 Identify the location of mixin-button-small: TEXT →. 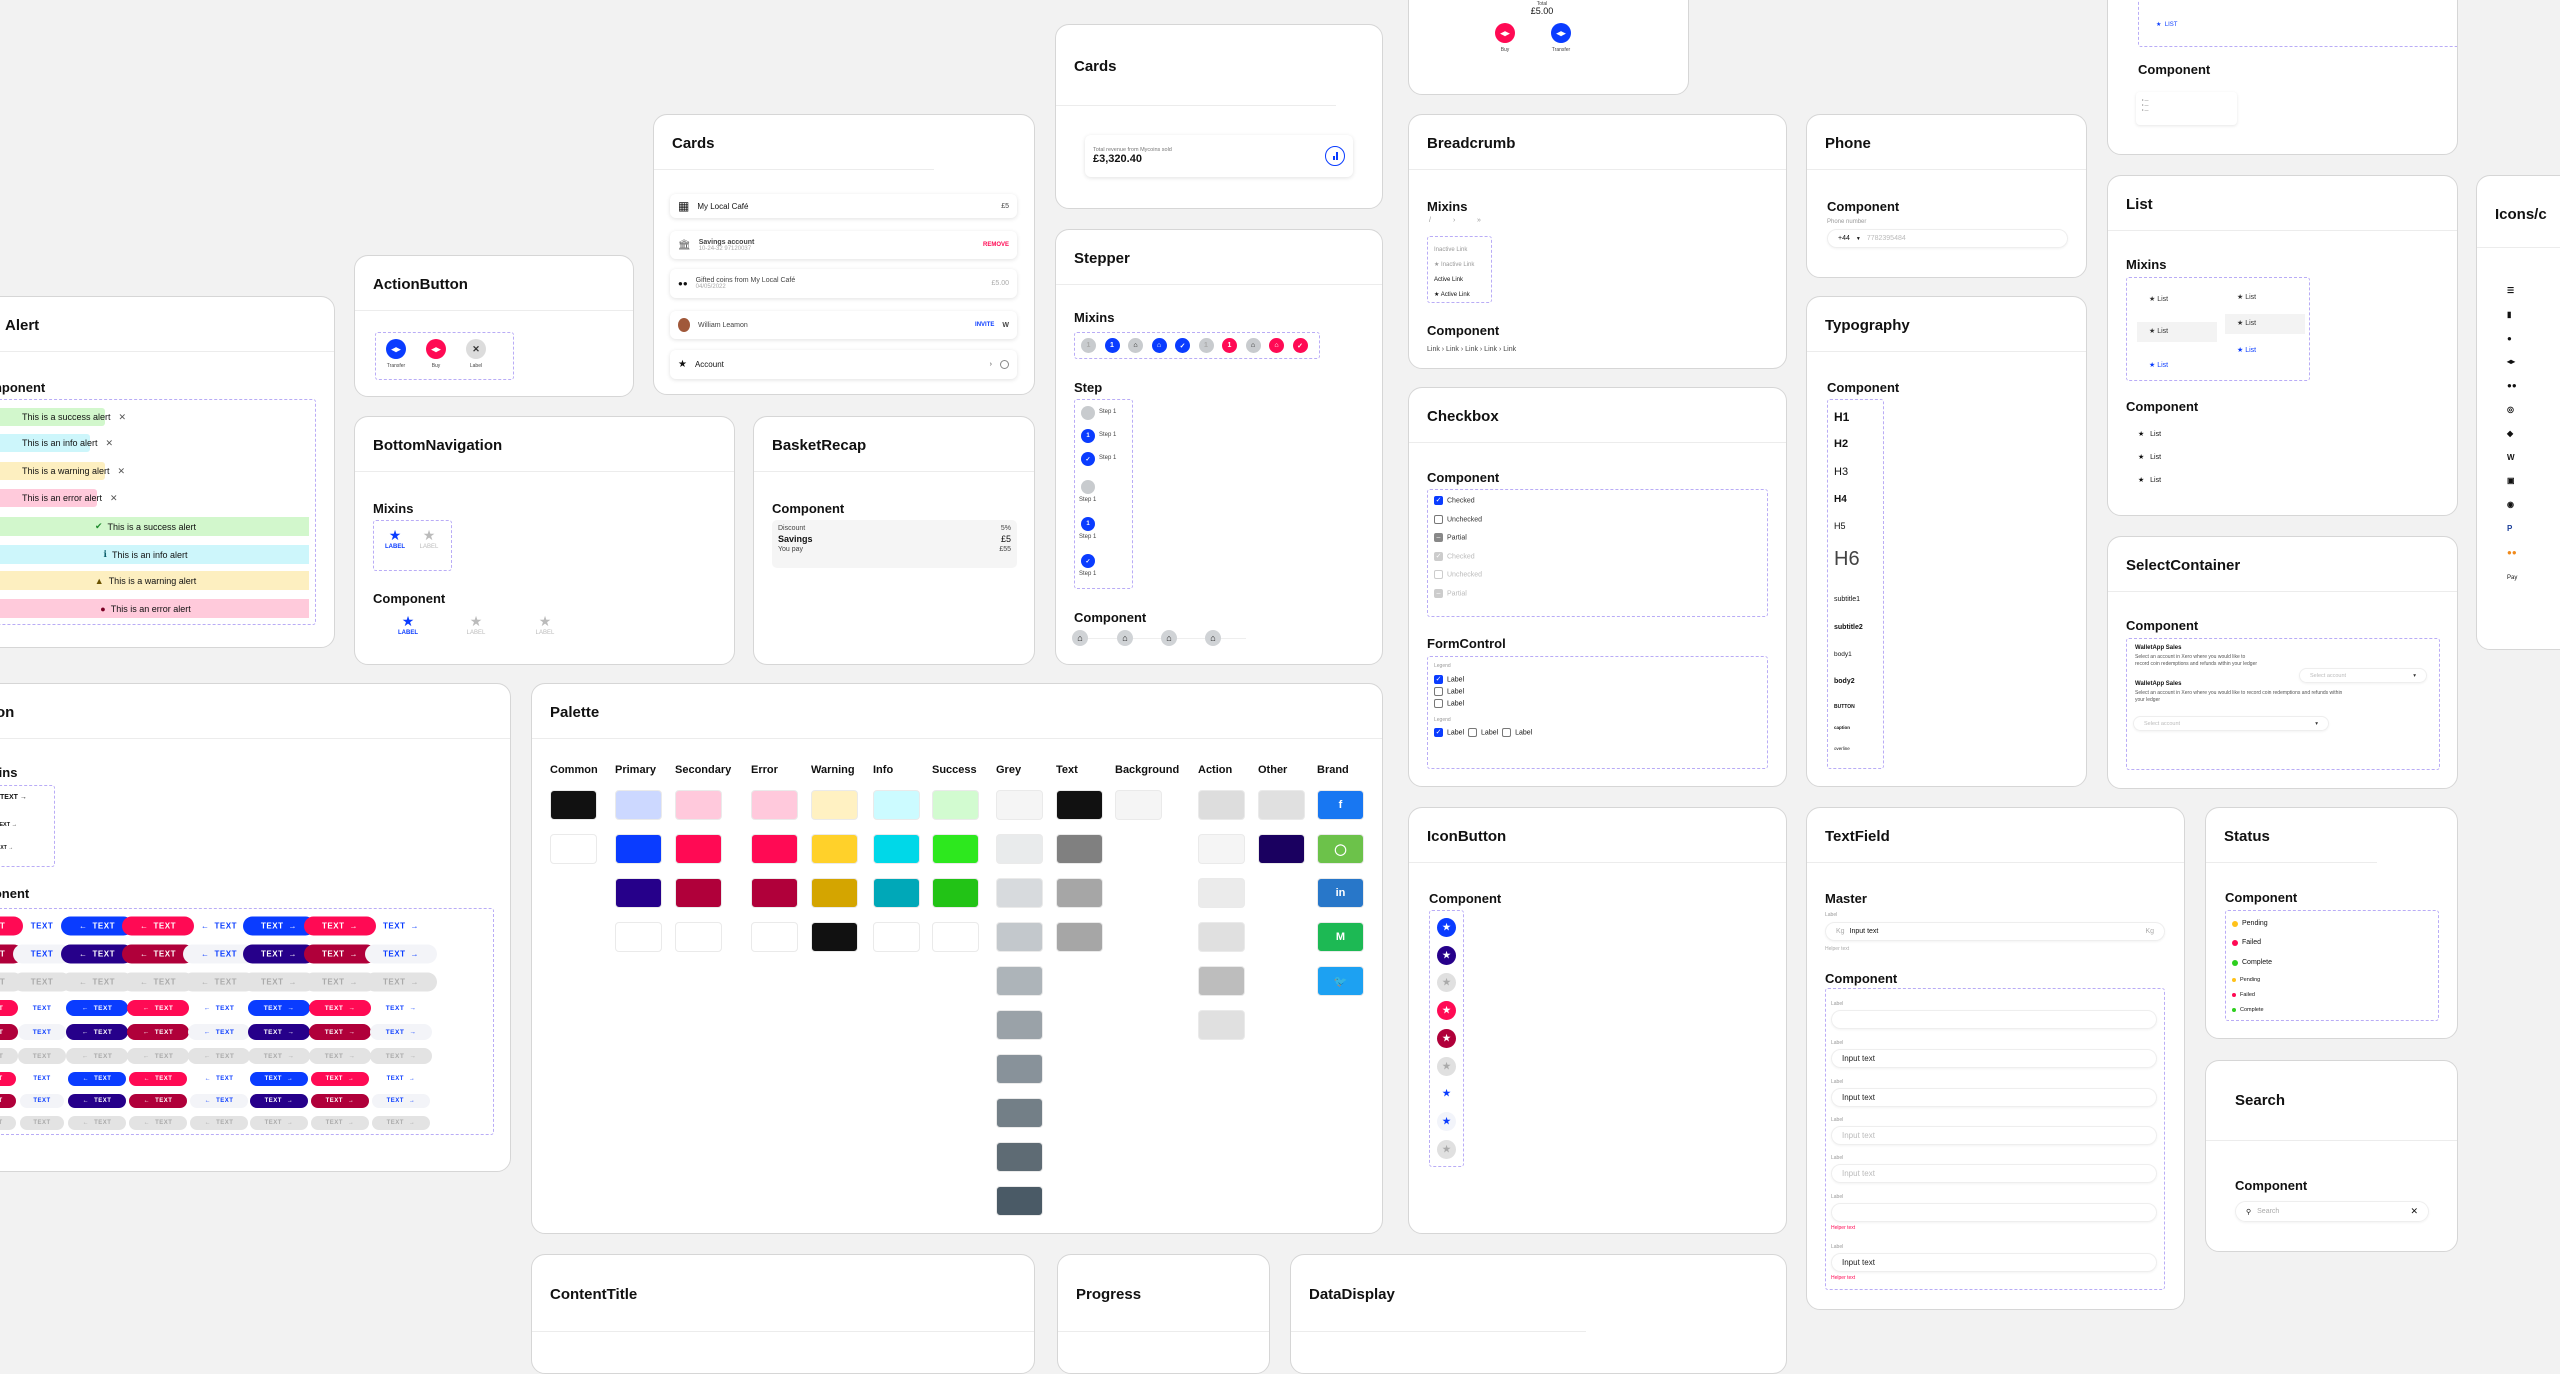
(6, 848).